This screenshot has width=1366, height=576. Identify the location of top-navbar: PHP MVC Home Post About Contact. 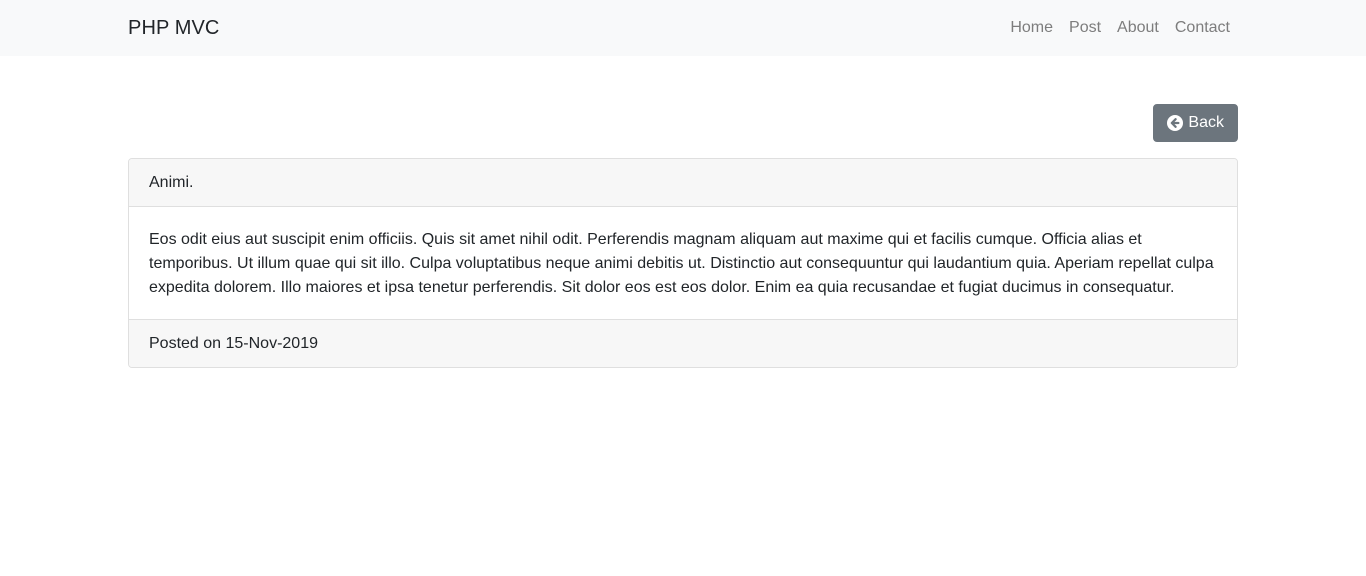
(683, 28).